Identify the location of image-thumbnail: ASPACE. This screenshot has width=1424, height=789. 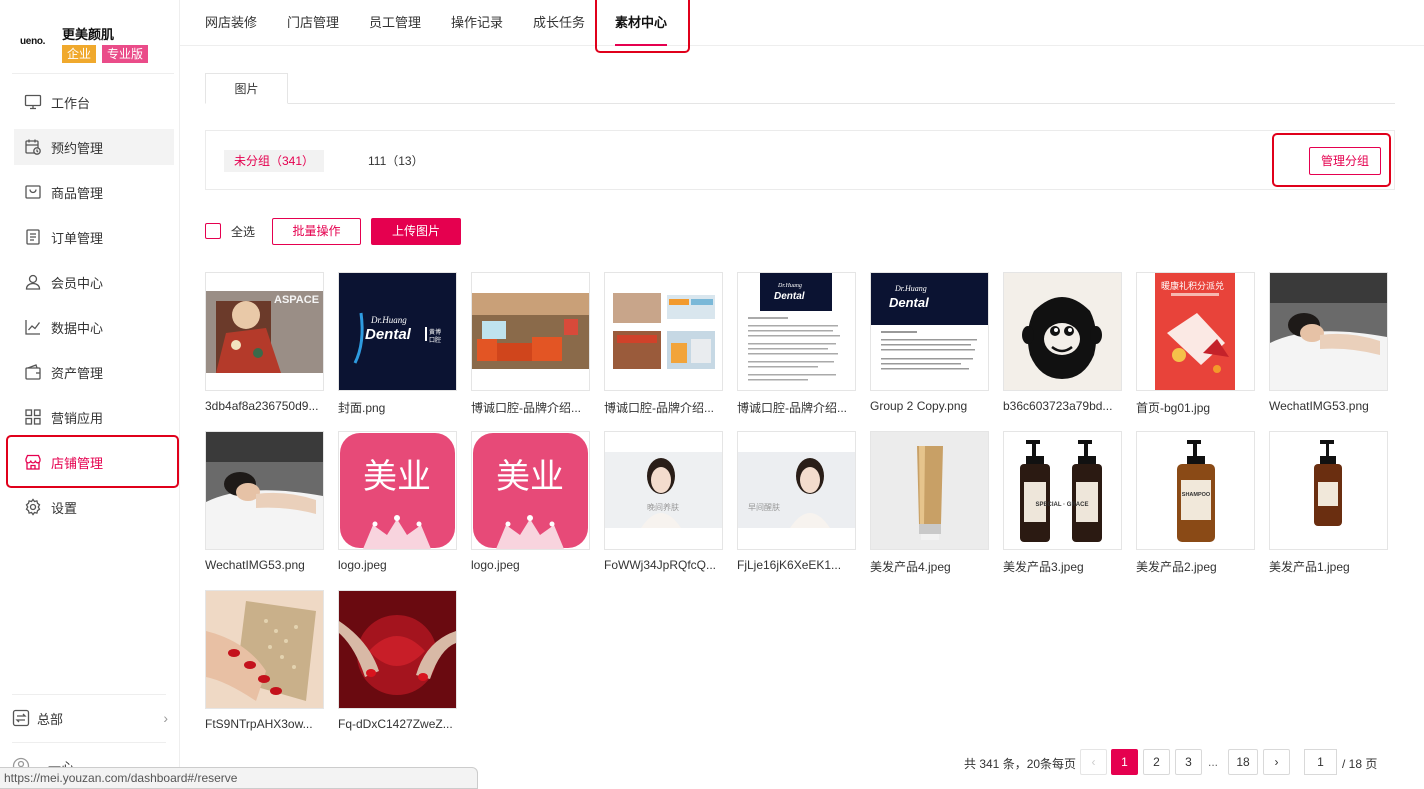
(264, 331).